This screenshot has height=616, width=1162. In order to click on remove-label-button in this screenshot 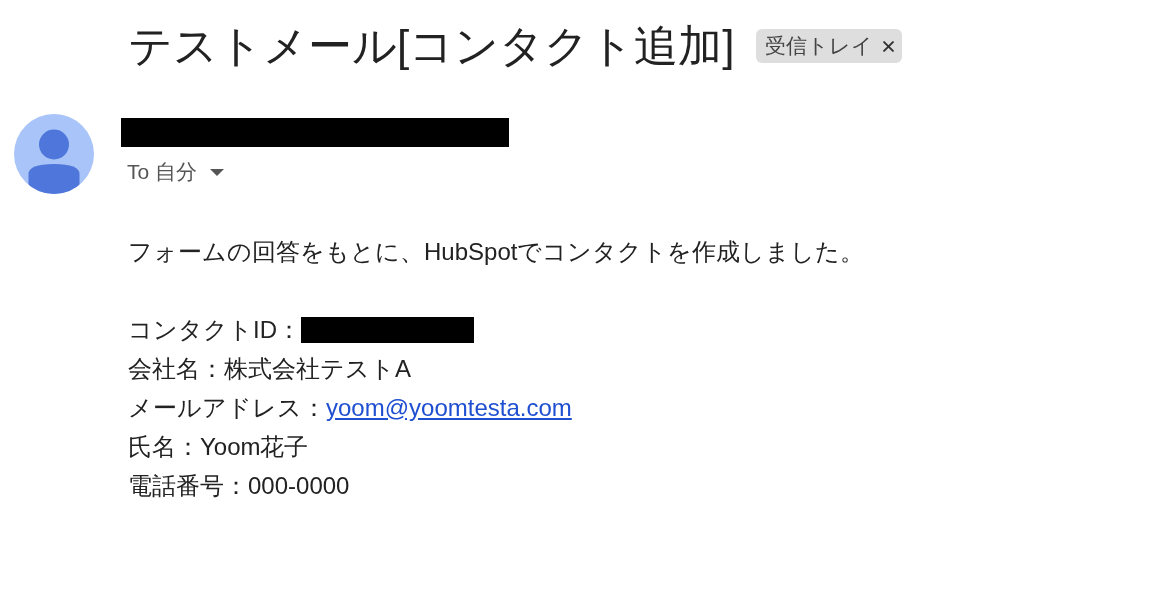, I will do `click(889, 46)`.